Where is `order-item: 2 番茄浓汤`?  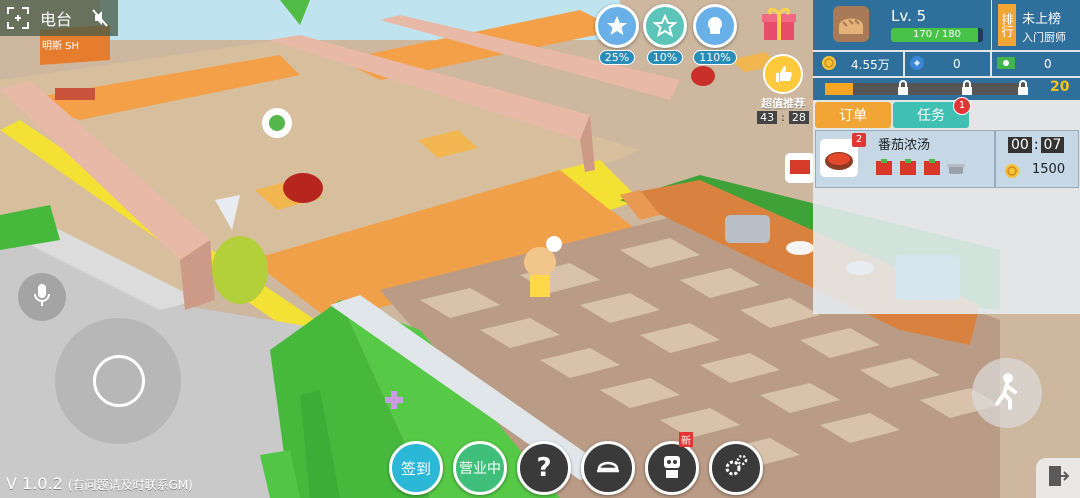
order-item: 2 番茄浓汤 is located at coordinates (905, 159).